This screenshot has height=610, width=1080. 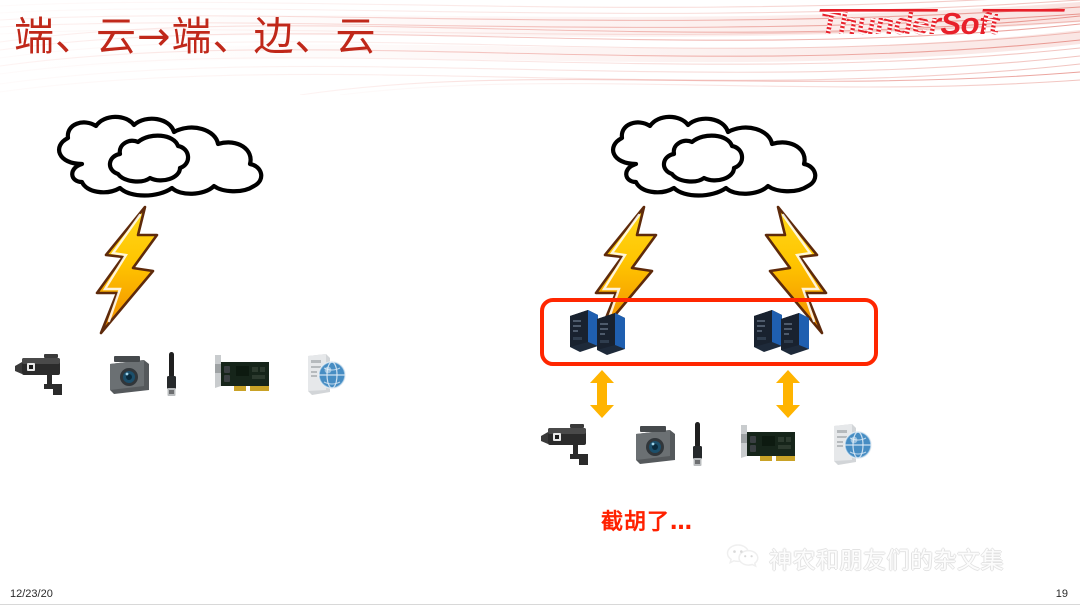 I want to click on edge-server-pair-left, so click(x=599, y=334).